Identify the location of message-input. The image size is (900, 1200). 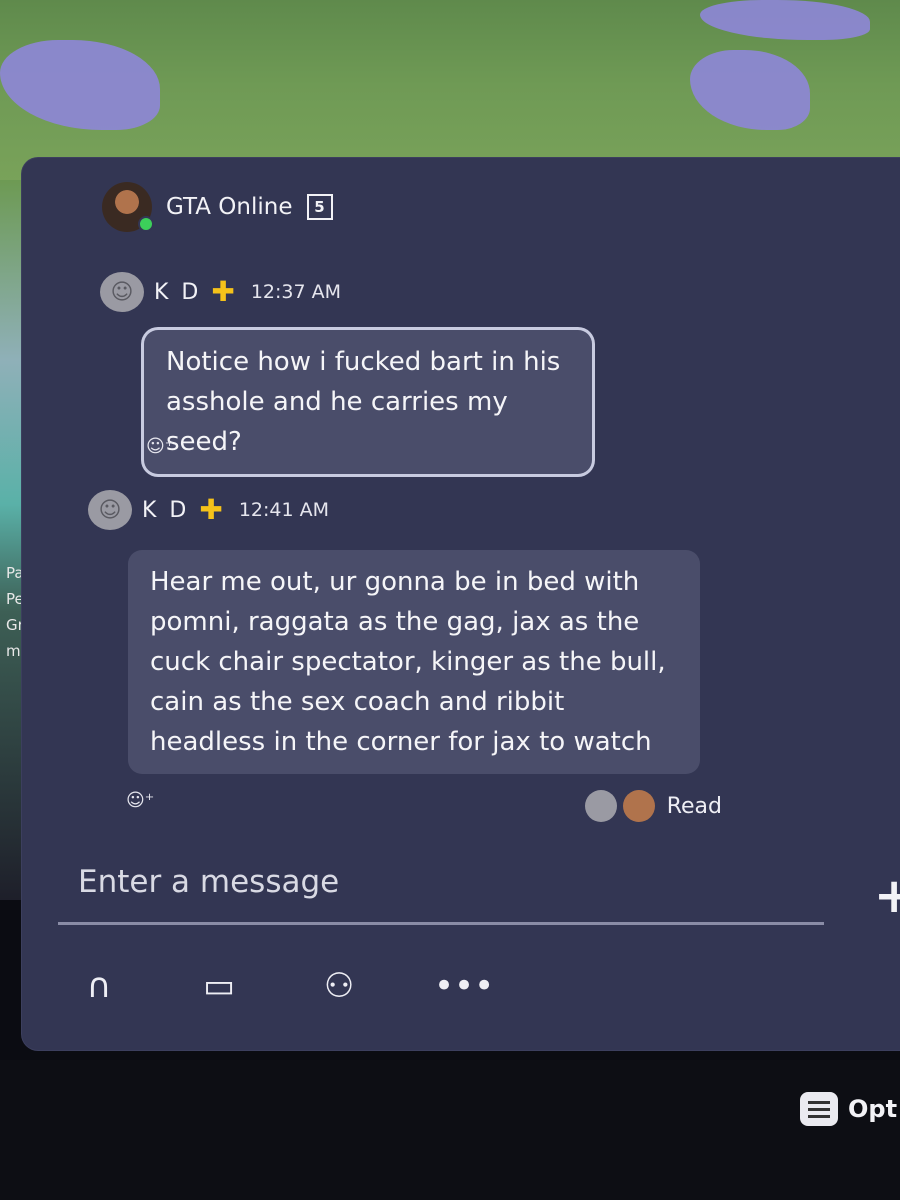
(441, 882).